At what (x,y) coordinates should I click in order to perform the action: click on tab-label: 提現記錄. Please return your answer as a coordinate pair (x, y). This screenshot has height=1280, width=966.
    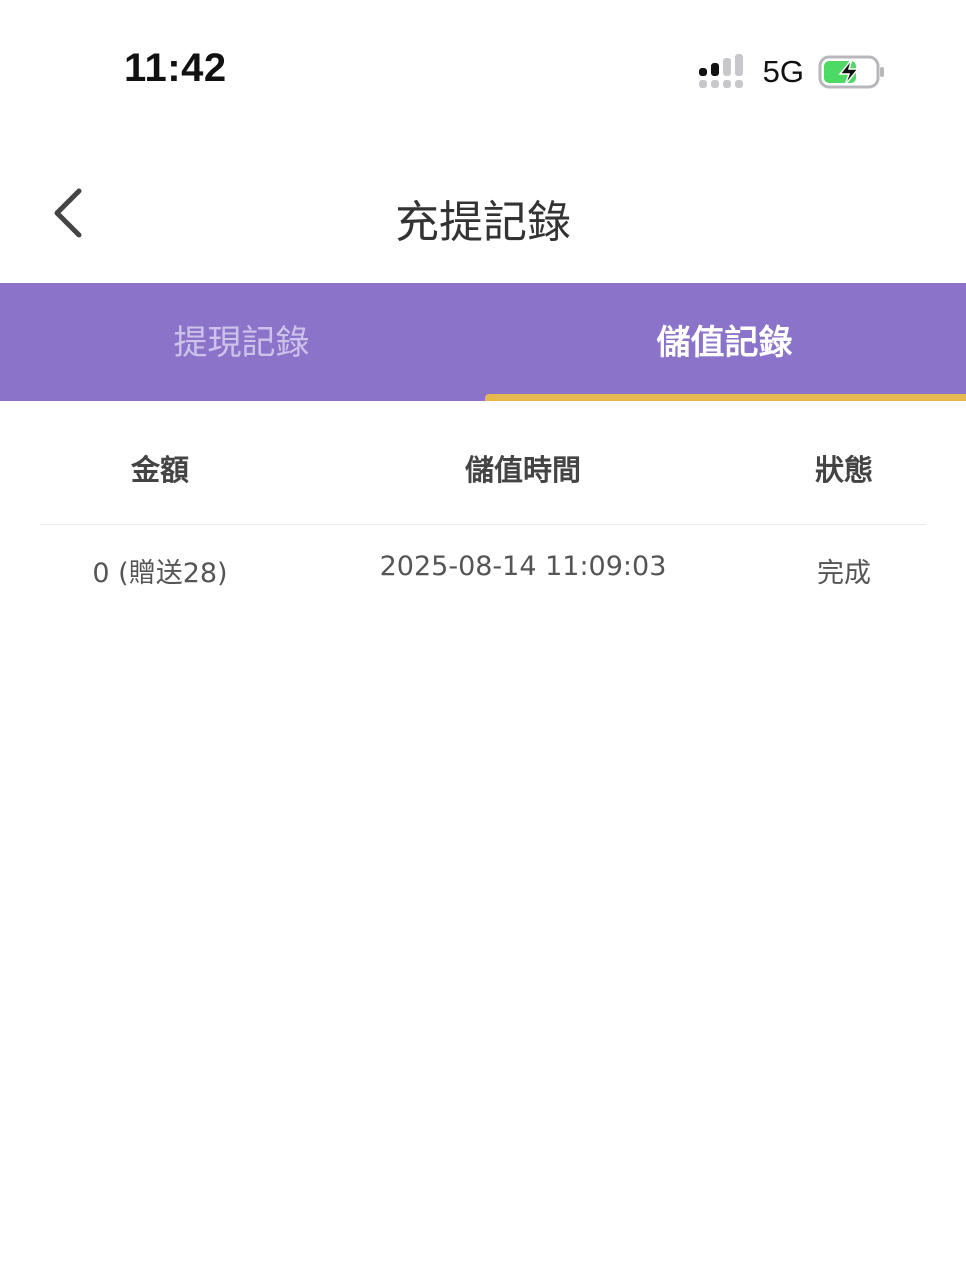
    Looking at the image, I should click on (241, 342).